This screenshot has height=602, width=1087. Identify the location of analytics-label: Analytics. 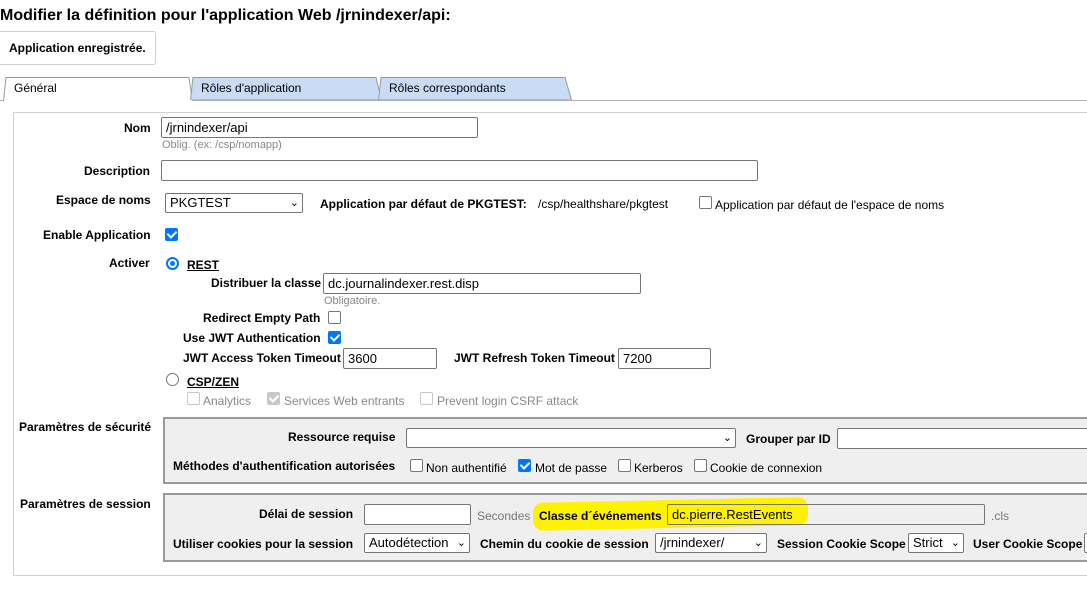
(227, 401).